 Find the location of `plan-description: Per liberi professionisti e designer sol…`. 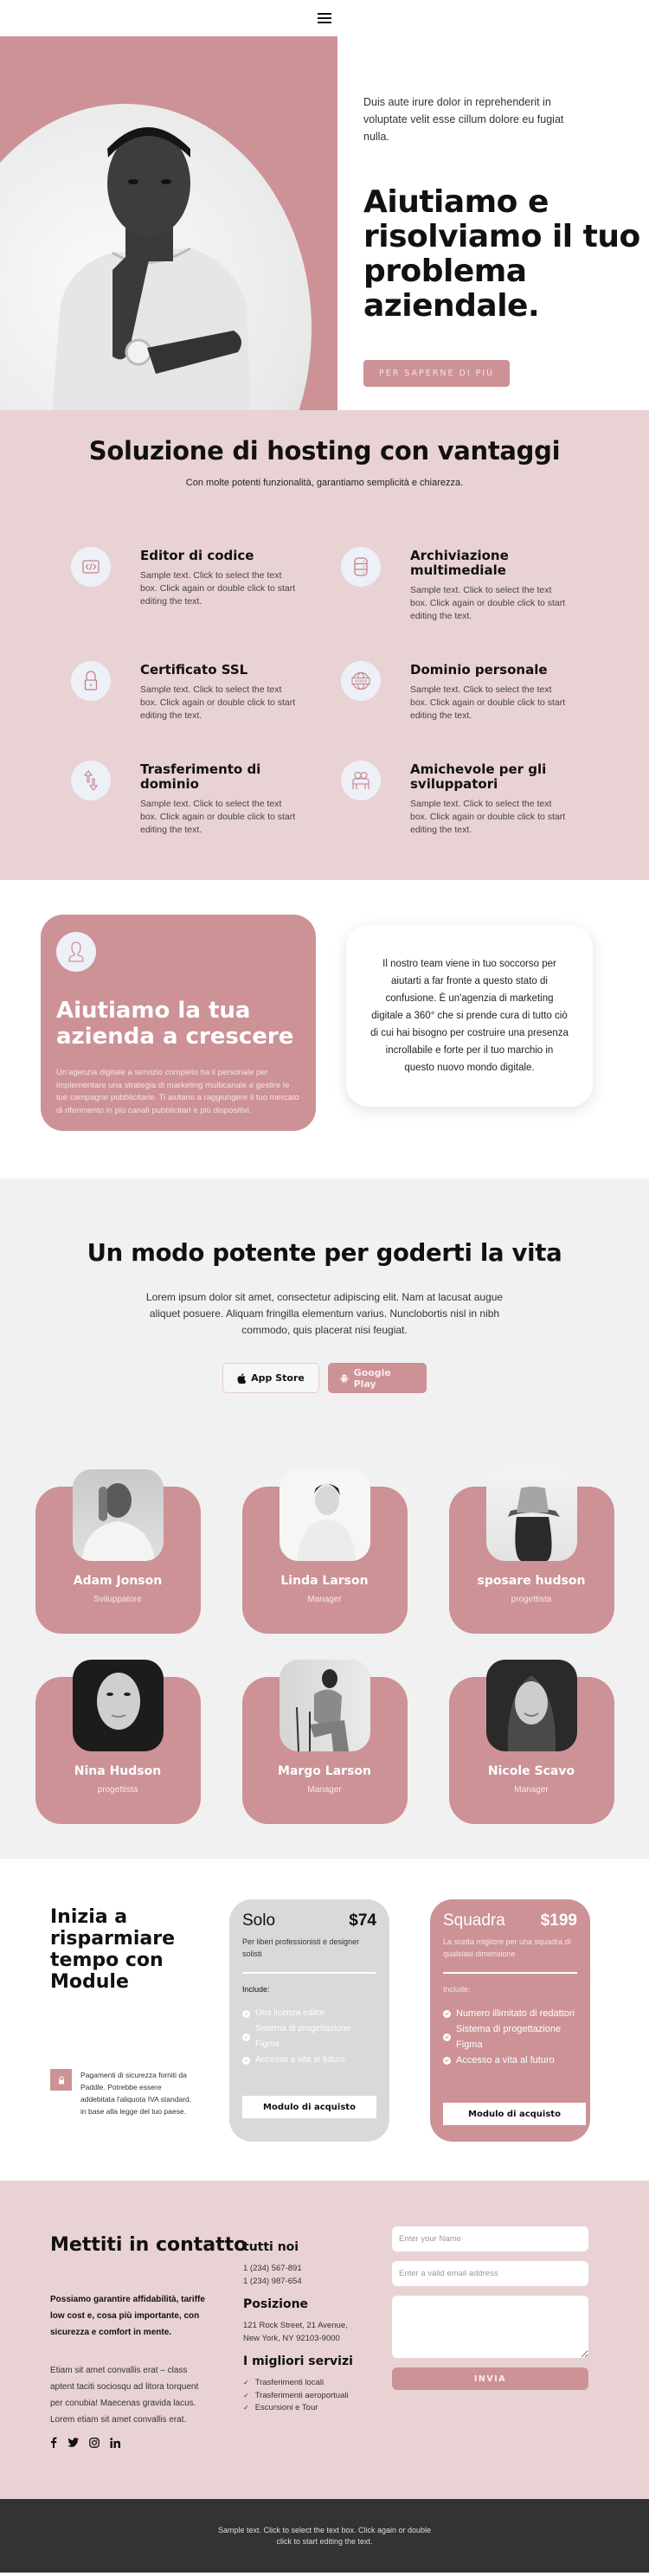

plan-description: Per liberi professionisti e designer sol… is located at coordinates (301, 1948).